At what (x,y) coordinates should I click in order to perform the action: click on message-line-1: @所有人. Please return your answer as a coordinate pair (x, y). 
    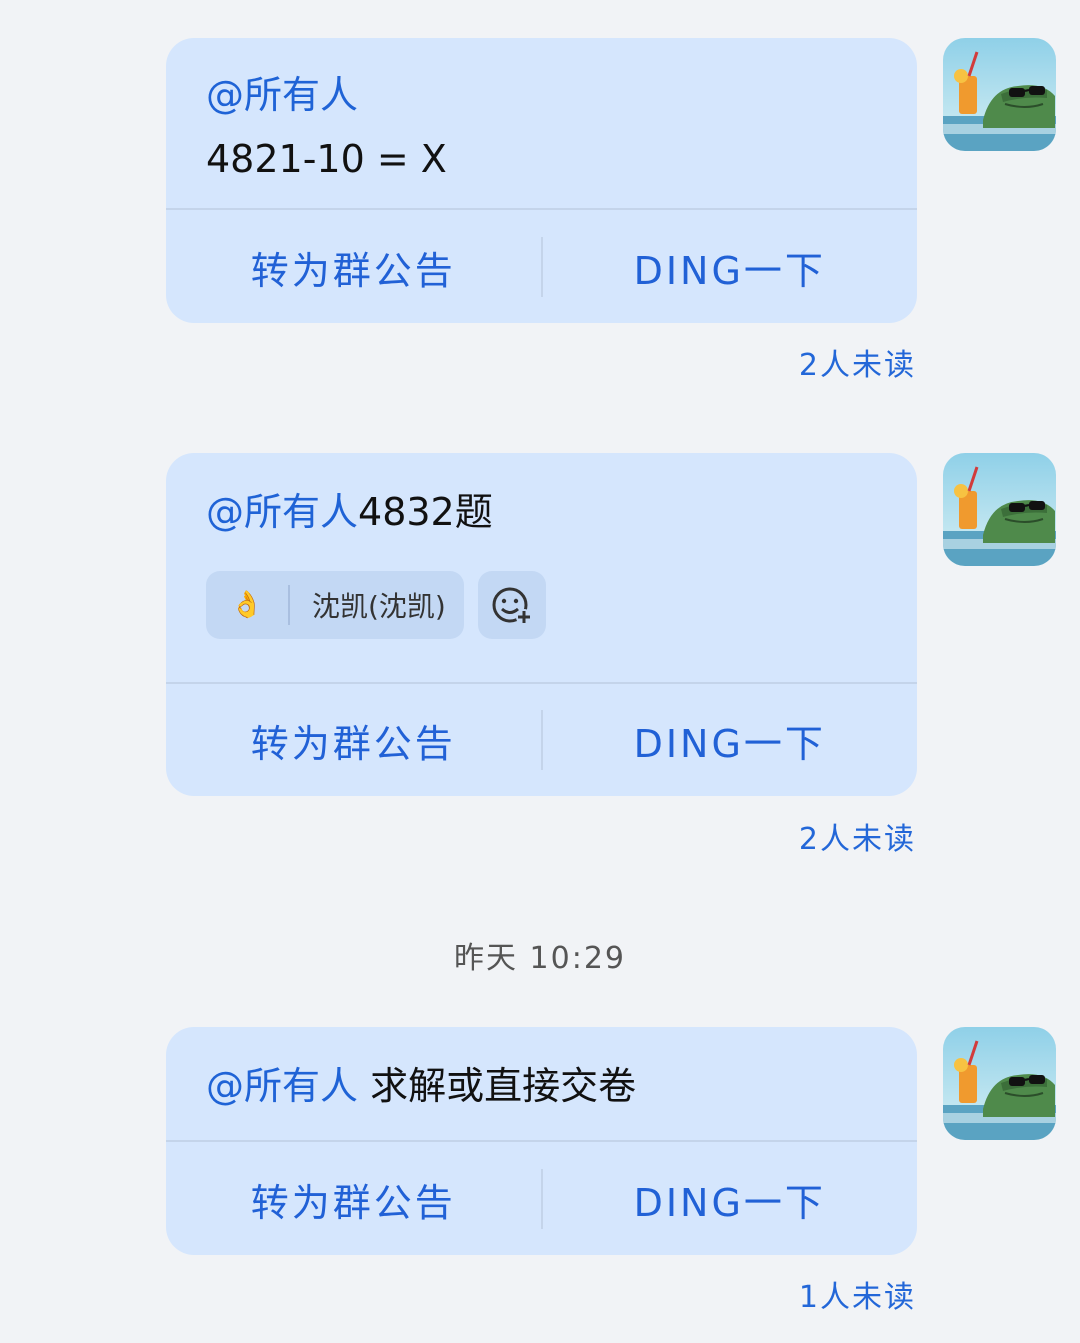
    Looking at the image, I should click on (541, 95).